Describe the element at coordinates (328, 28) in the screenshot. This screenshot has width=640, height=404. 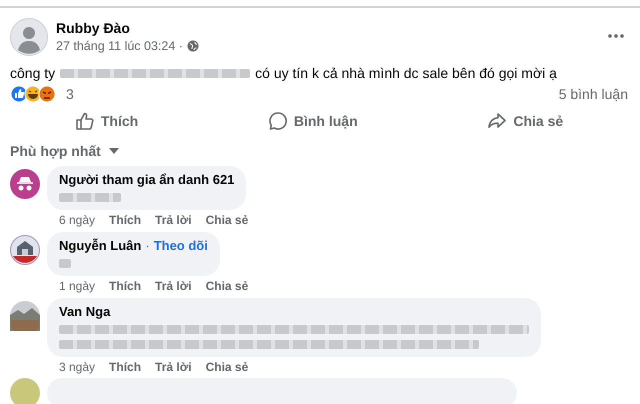
I see `author-name: Rubby Đào` at that location.